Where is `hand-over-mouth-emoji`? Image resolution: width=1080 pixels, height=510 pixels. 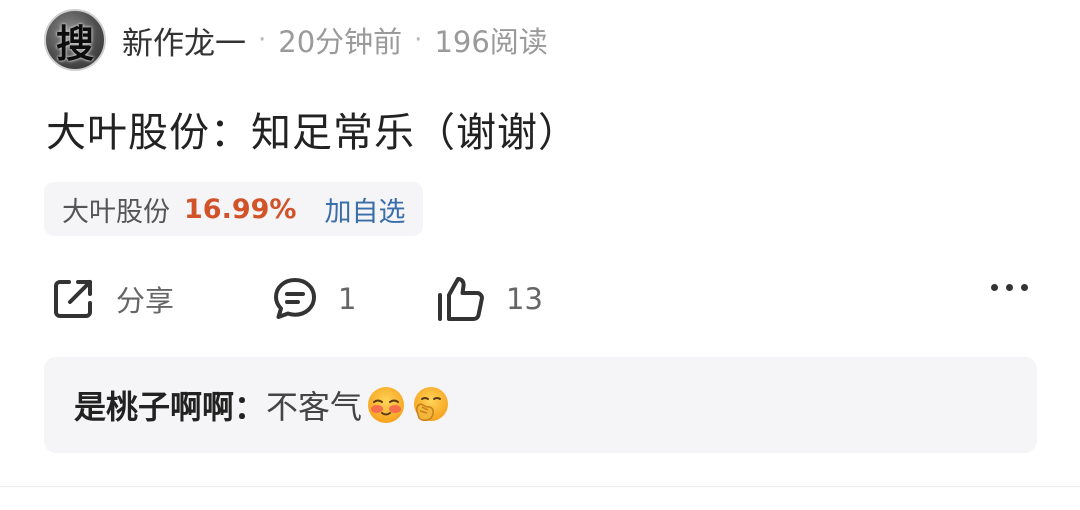
hand-over-mouth-emoji is located at coordinates (430, 405).